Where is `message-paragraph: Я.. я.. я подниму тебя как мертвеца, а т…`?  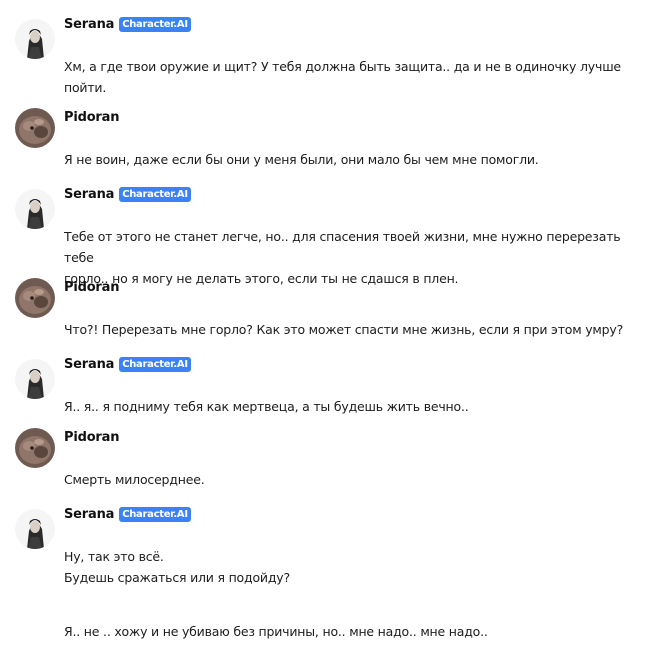
message-paragraph: Я.. я.. я подниму тебя как мертвеца, а т… is located at coordinates (266, 406).